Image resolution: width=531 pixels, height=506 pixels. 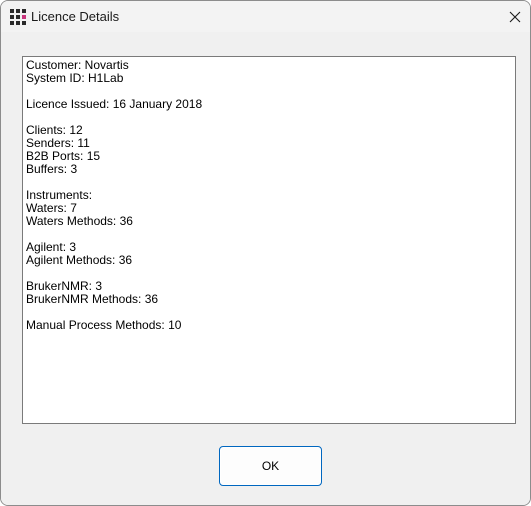 I want to click on ok-button: OK, so click(x=270, y=466).